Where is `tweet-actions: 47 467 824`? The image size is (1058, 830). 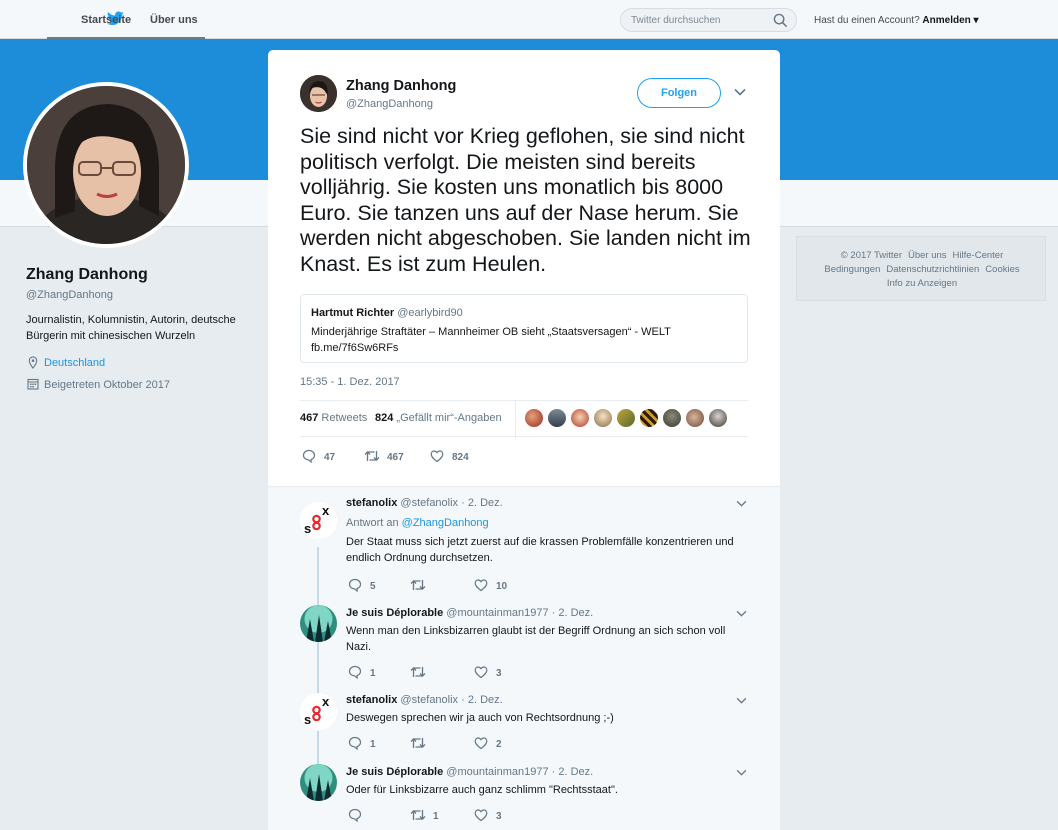 tweet-actions: 47 467 824 is located at coordinates (524, 457).